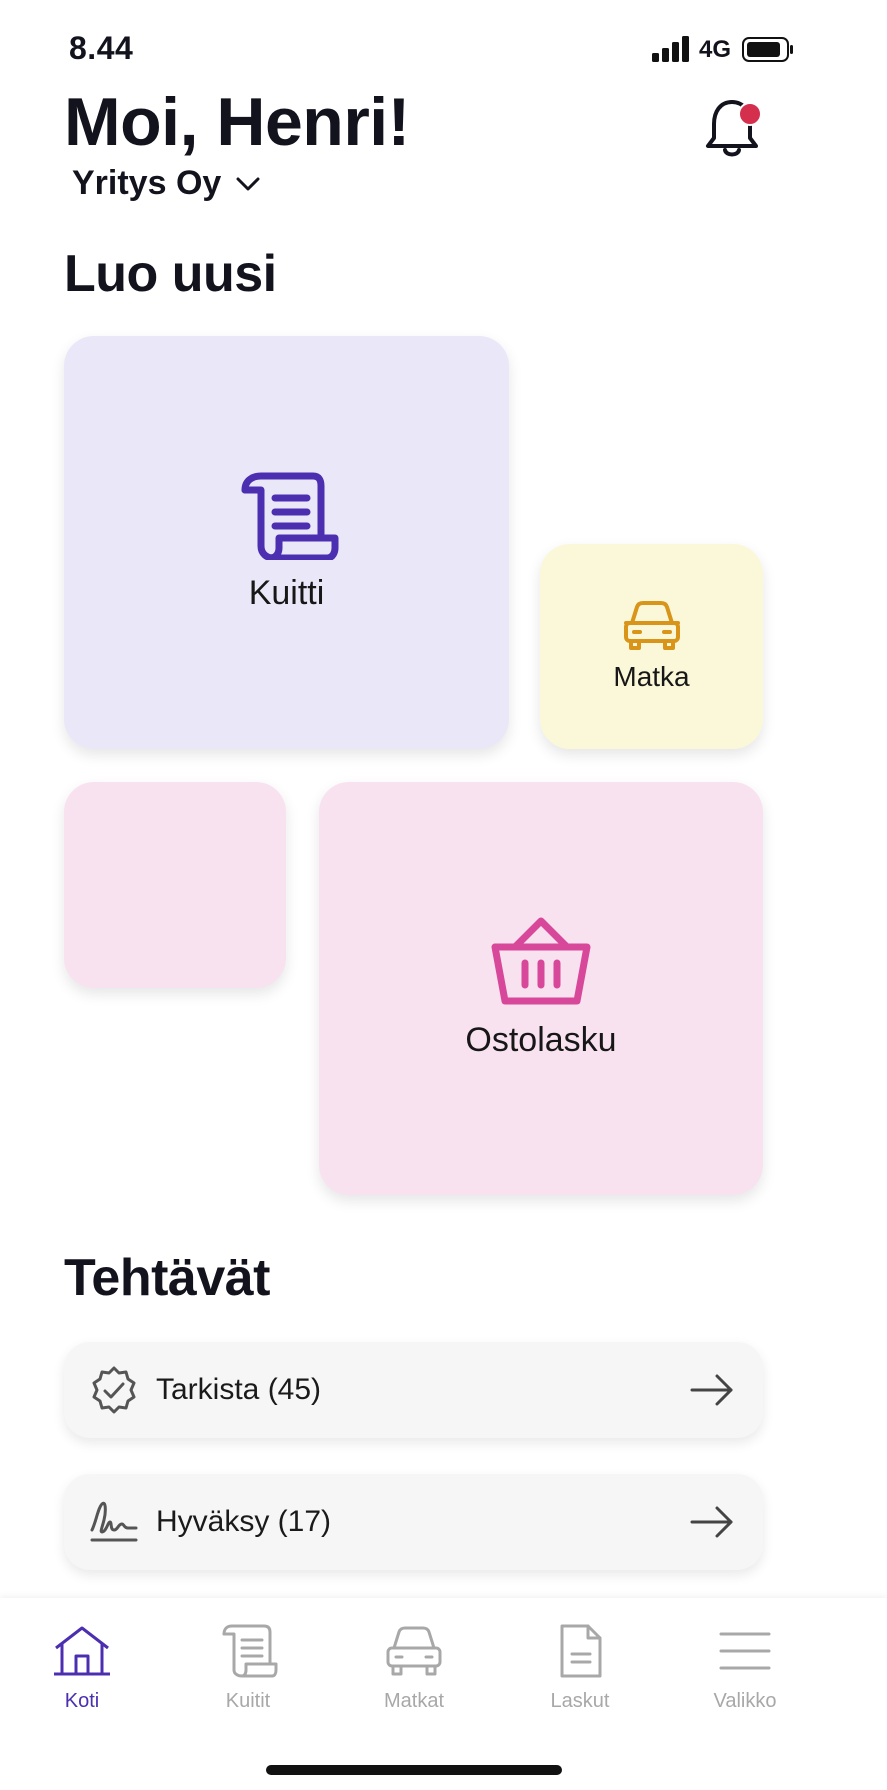 Image resolution: width=887 pixels, height=1790 pixels. I want to click on create-trip-label: Matka, so click(651, 676).